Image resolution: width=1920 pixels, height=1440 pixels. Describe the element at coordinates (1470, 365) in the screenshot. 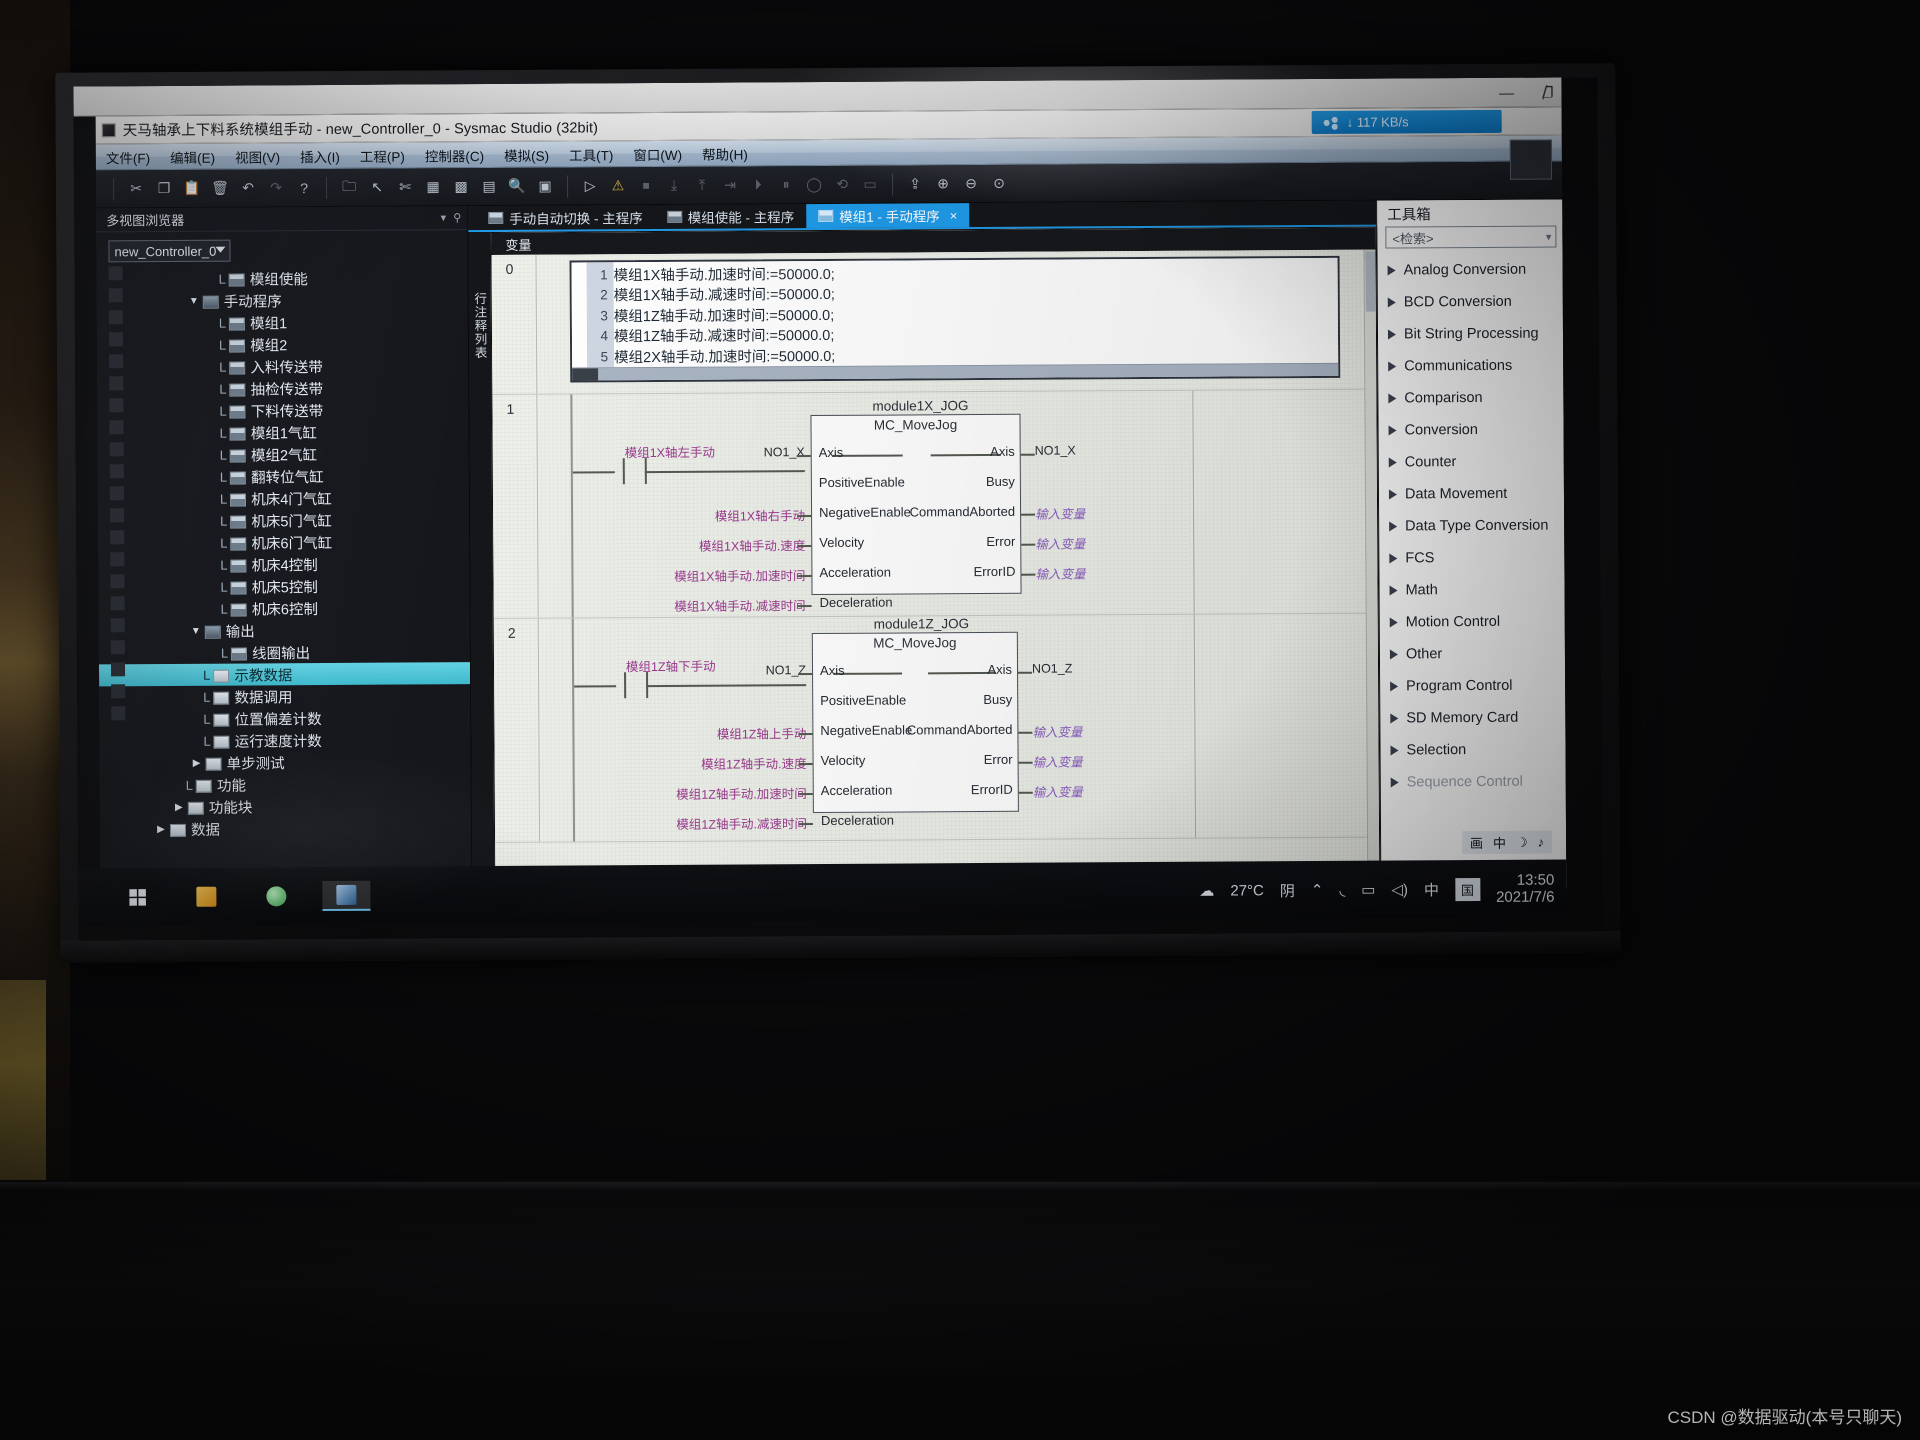

I see `toolbox-item-3: Communications` at that location.